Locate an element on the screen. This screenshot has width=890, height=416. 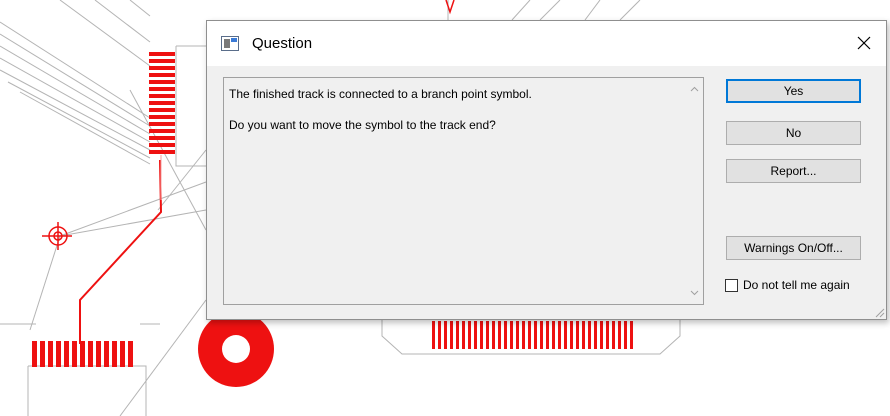
bottom-center-pads is located at coordinates (532, 335).